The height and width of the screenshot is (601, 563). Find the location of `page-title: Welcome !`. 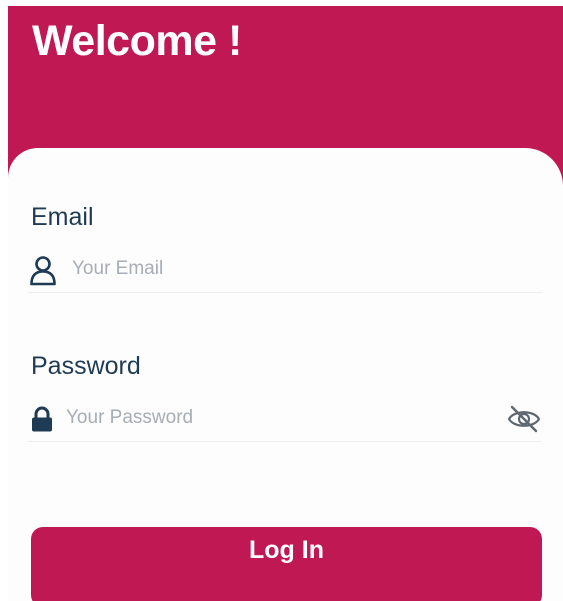

page-title: Welcome ! is located at coordinates (137, 41).